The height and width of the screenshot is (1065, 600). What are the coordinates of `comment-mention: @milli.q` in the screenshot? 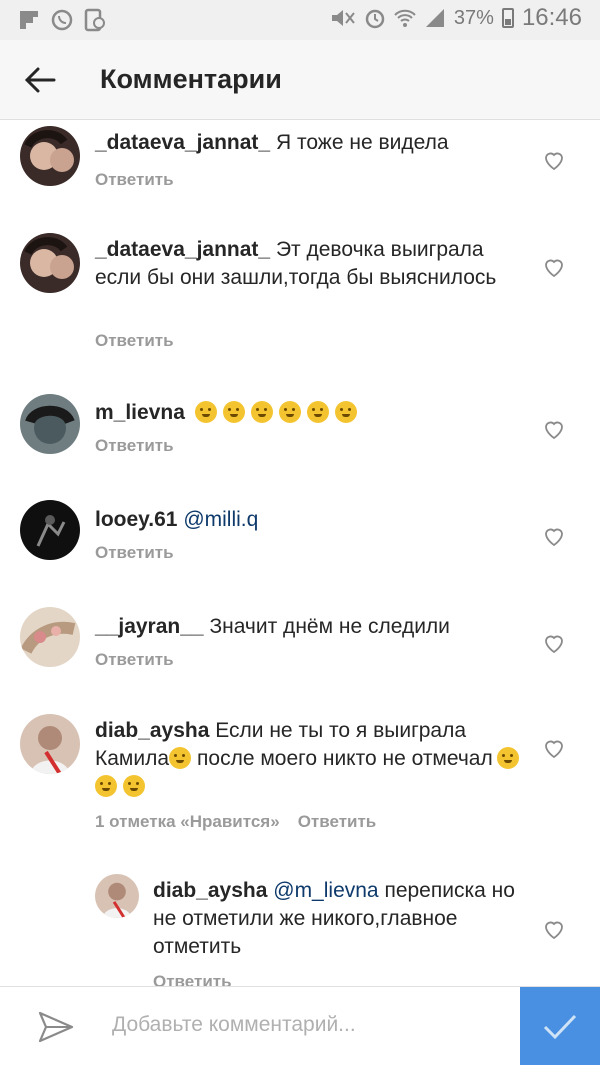 It's located at (220, 519).